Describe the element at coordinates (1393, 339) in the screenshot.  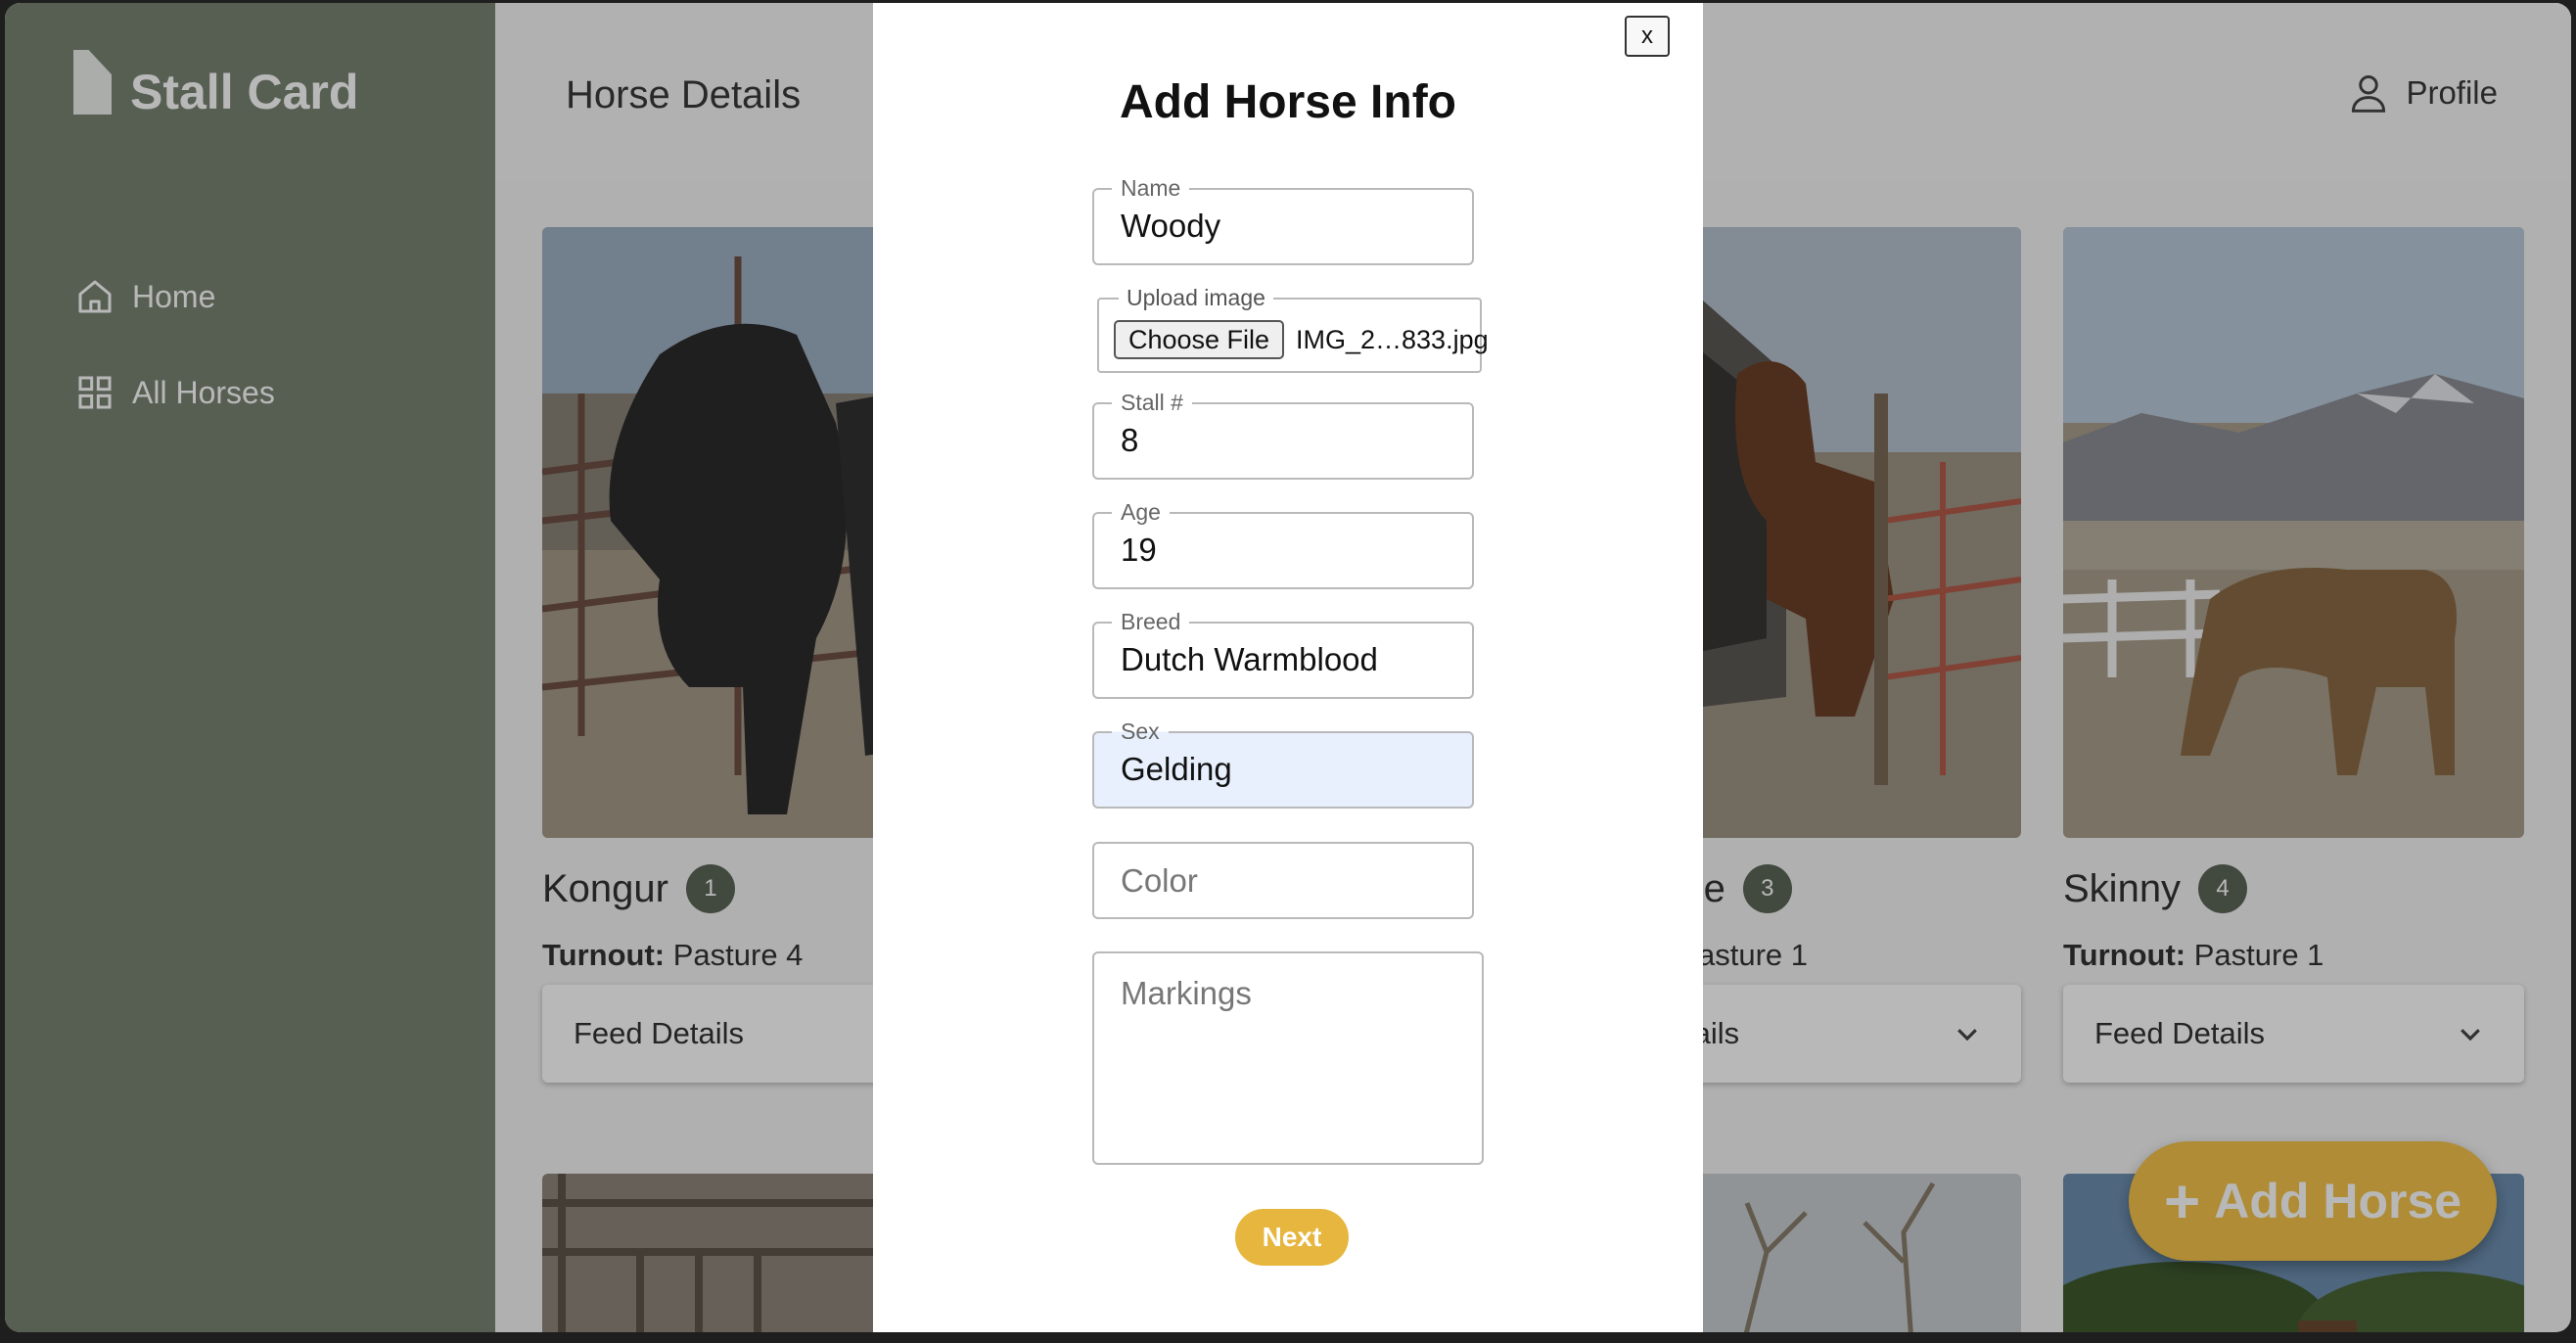
I see `selected-filename: IMG_2…833.jpg` at that location.